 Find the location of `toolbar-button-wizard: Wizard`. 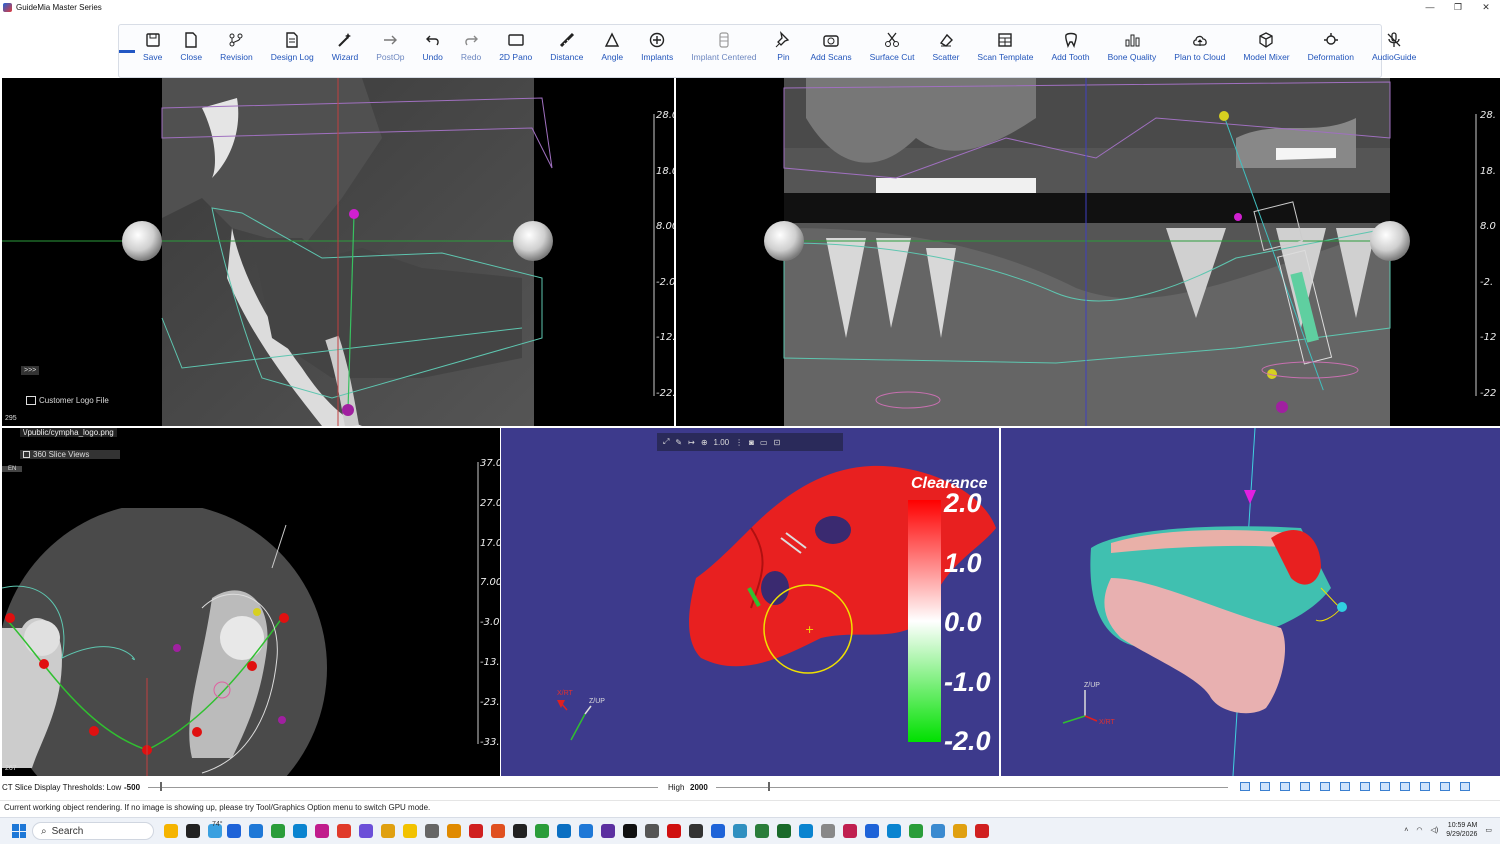

toolbar-button-wizard: Wizard is located at coordinates (345, 51).